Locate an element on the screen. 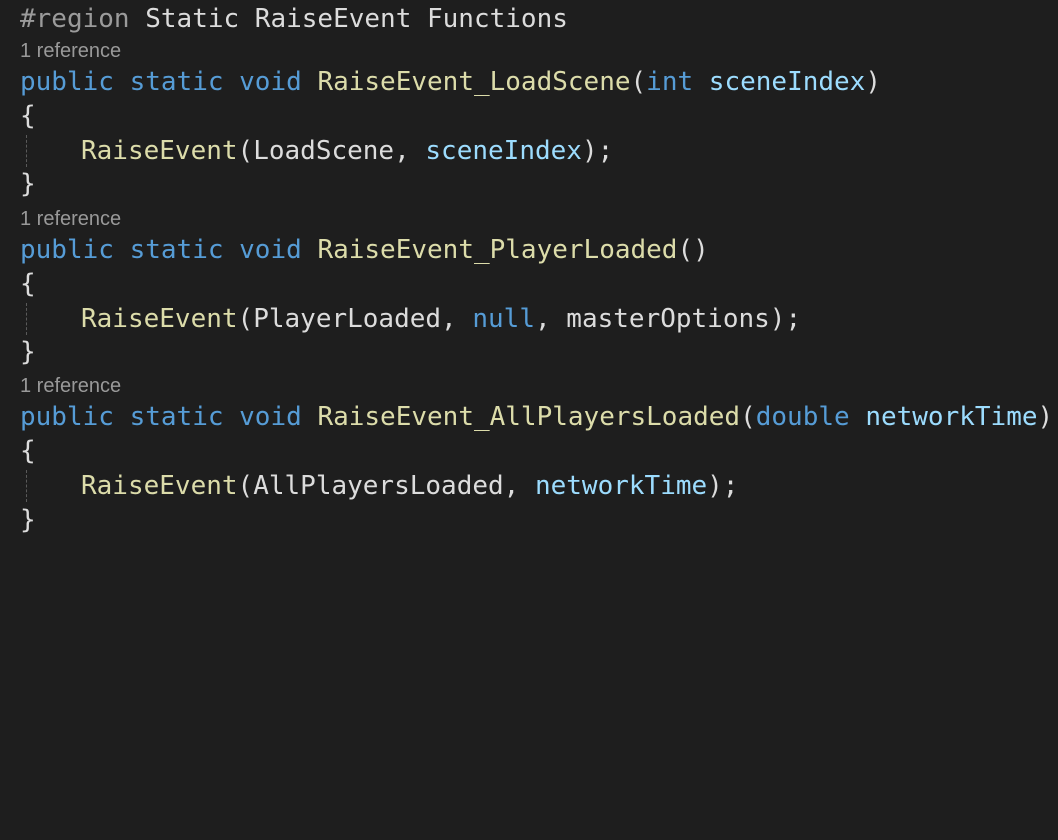  call-arg: AllPlayersLoaded is located at coordinates (378, 486).